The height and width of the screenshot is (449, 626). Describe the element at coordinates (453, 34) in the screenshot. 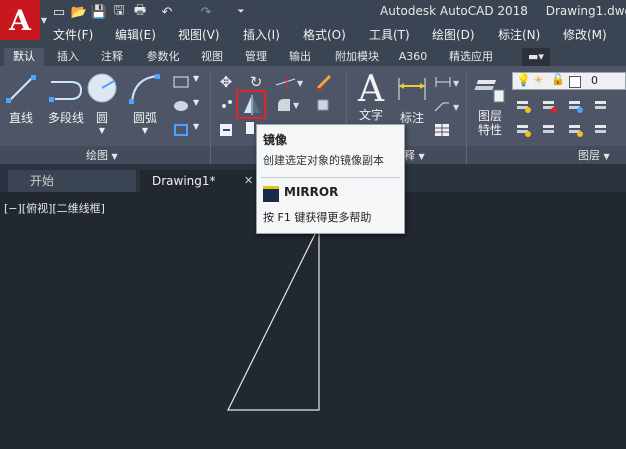

I see `menu-draw: 绘图(D)` at that location.